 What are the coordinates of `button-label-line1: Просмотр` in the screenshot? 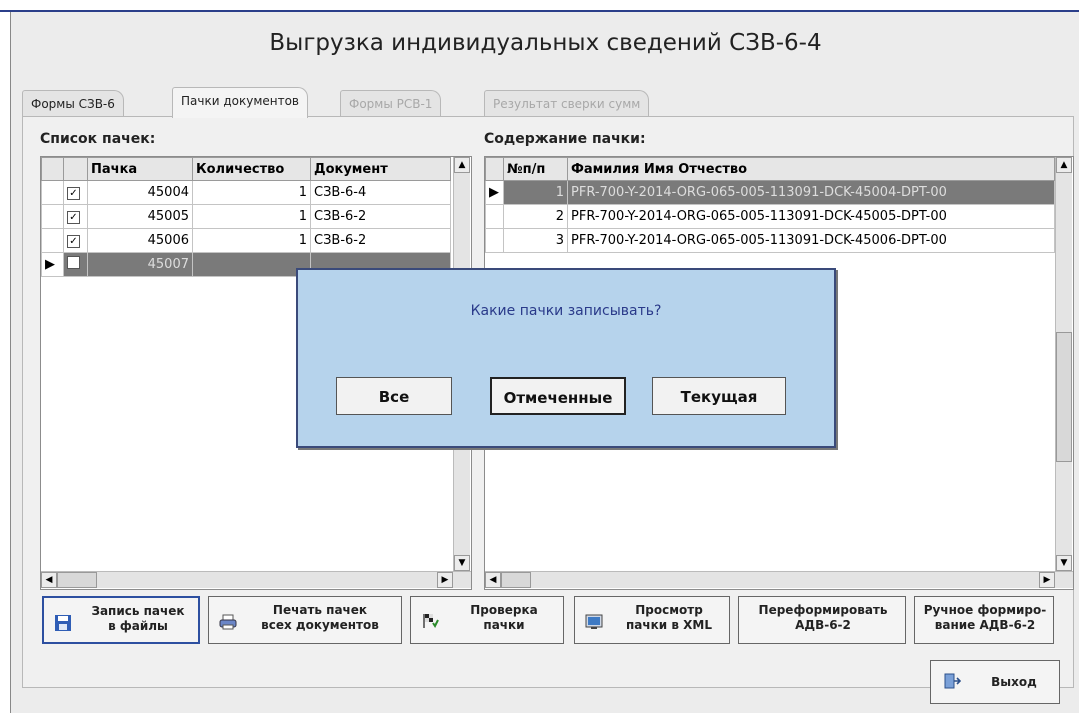 It's located at (669, 610).